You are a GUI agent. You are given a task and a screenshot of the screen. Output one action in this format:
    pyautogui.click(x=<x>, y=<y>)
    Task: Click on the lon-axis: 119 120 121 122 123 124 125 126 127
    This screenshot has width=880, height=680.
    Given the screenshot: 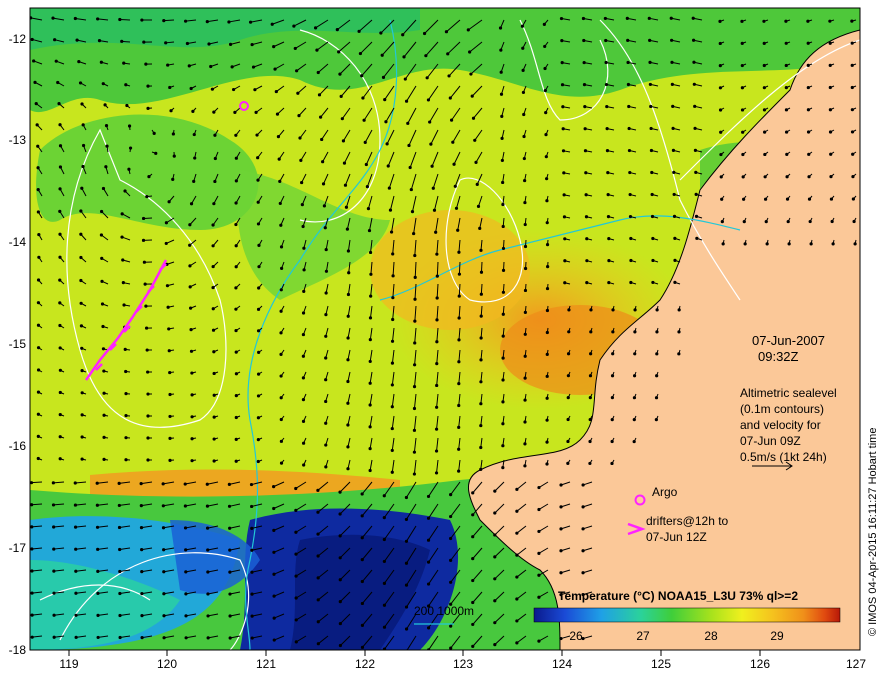 What is the action you would take?
    pyautogui.click(x=462, y=660)
    